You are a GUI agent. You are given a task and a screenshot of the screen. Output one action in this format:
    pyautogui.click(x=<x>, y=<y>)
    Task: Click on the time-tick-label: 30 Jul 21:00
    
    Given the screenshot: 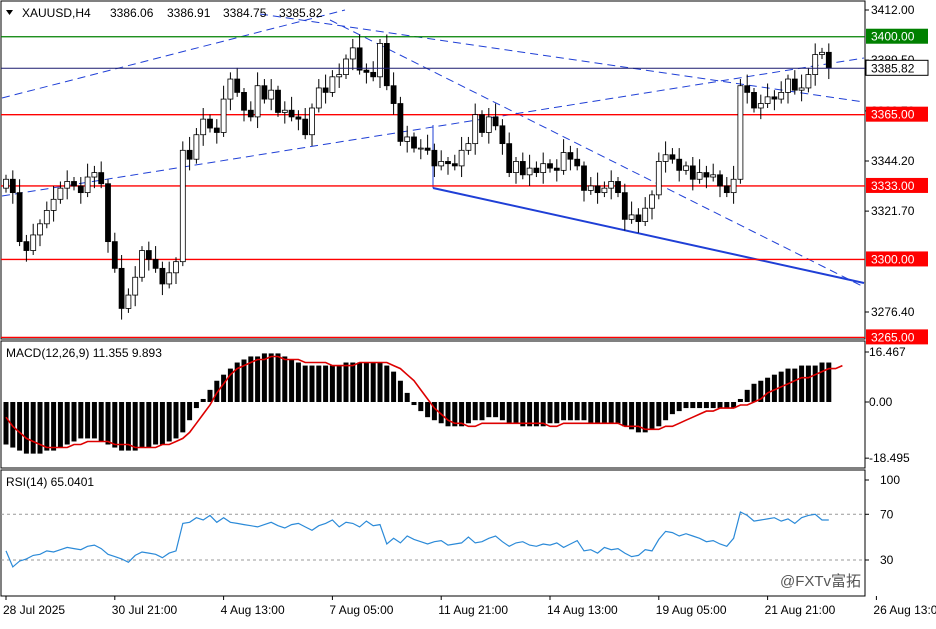 What is the action you would take?
    pyautogui.click(x=145, y=610)
    